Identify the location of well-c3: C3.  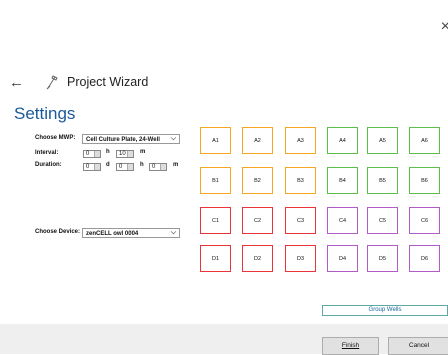
(300, 220).